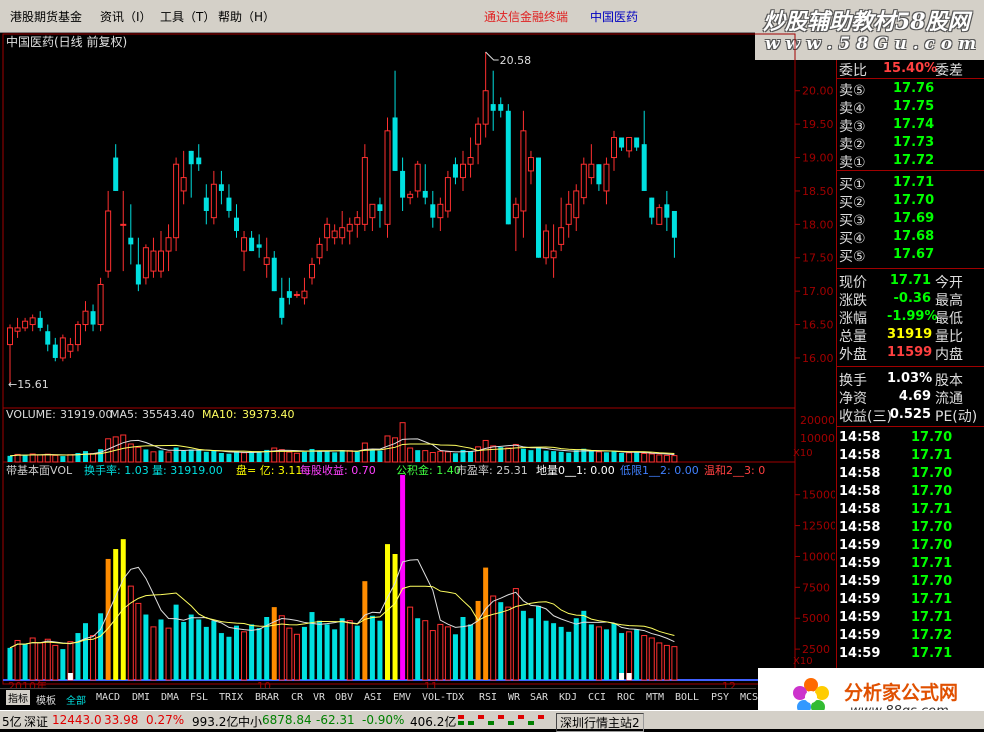 The image size is (984, 732). Describe the element at coordinates (568, 697) in the screenshot. I see `indicator-tab: KDJ` at that location.